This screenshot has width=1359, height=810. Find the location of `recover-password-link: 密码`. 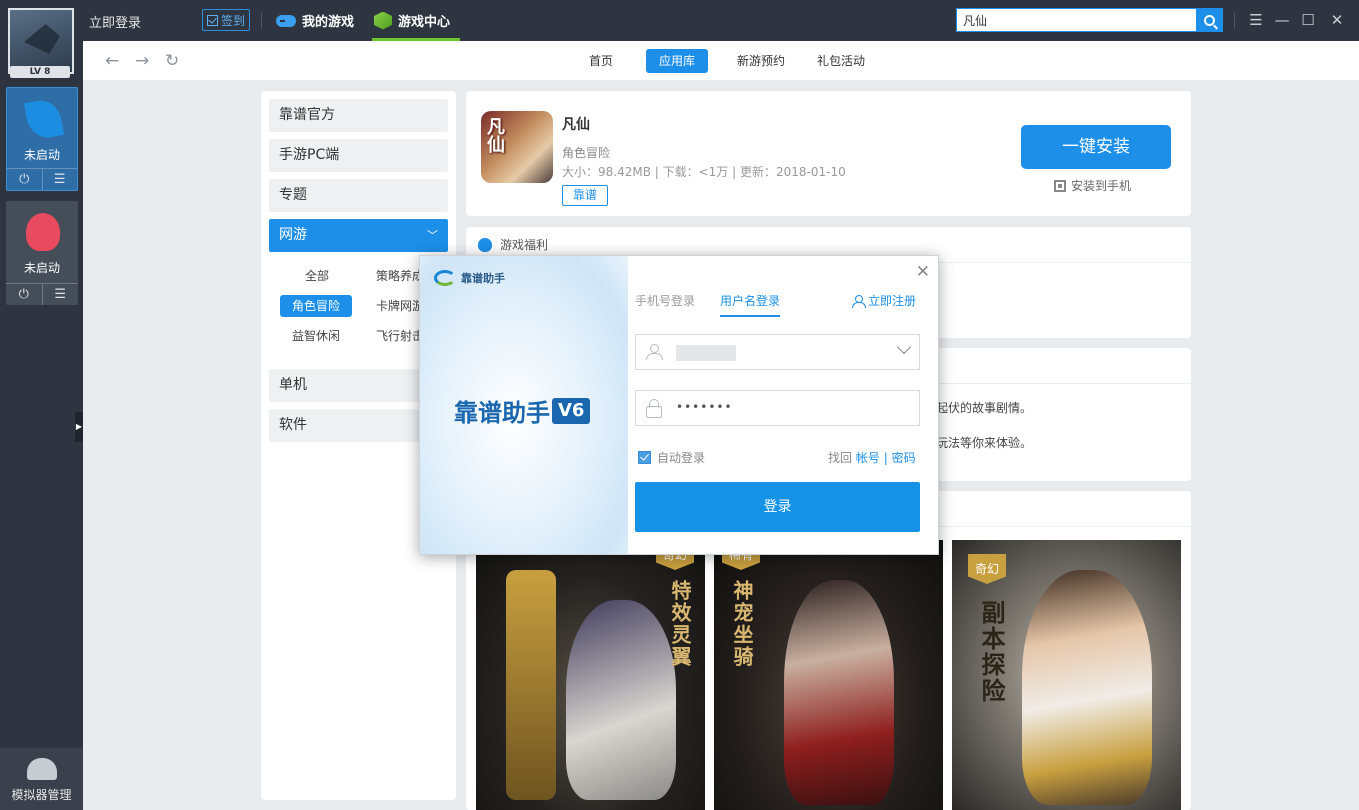

recover-password-link: 密码 is located at coordinates (904, 458).